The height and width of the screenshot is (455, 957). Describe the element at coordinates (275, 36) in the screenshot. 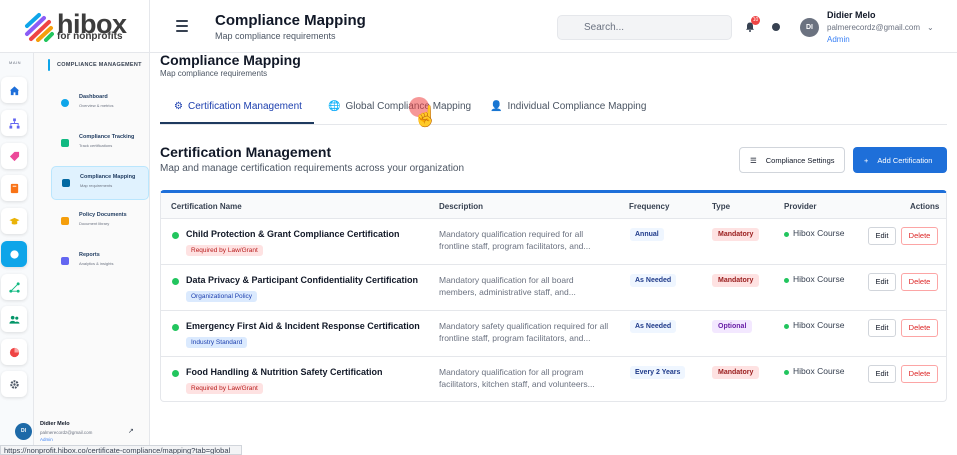

I see `header-subtitle: Map compliance requirements` at that location.